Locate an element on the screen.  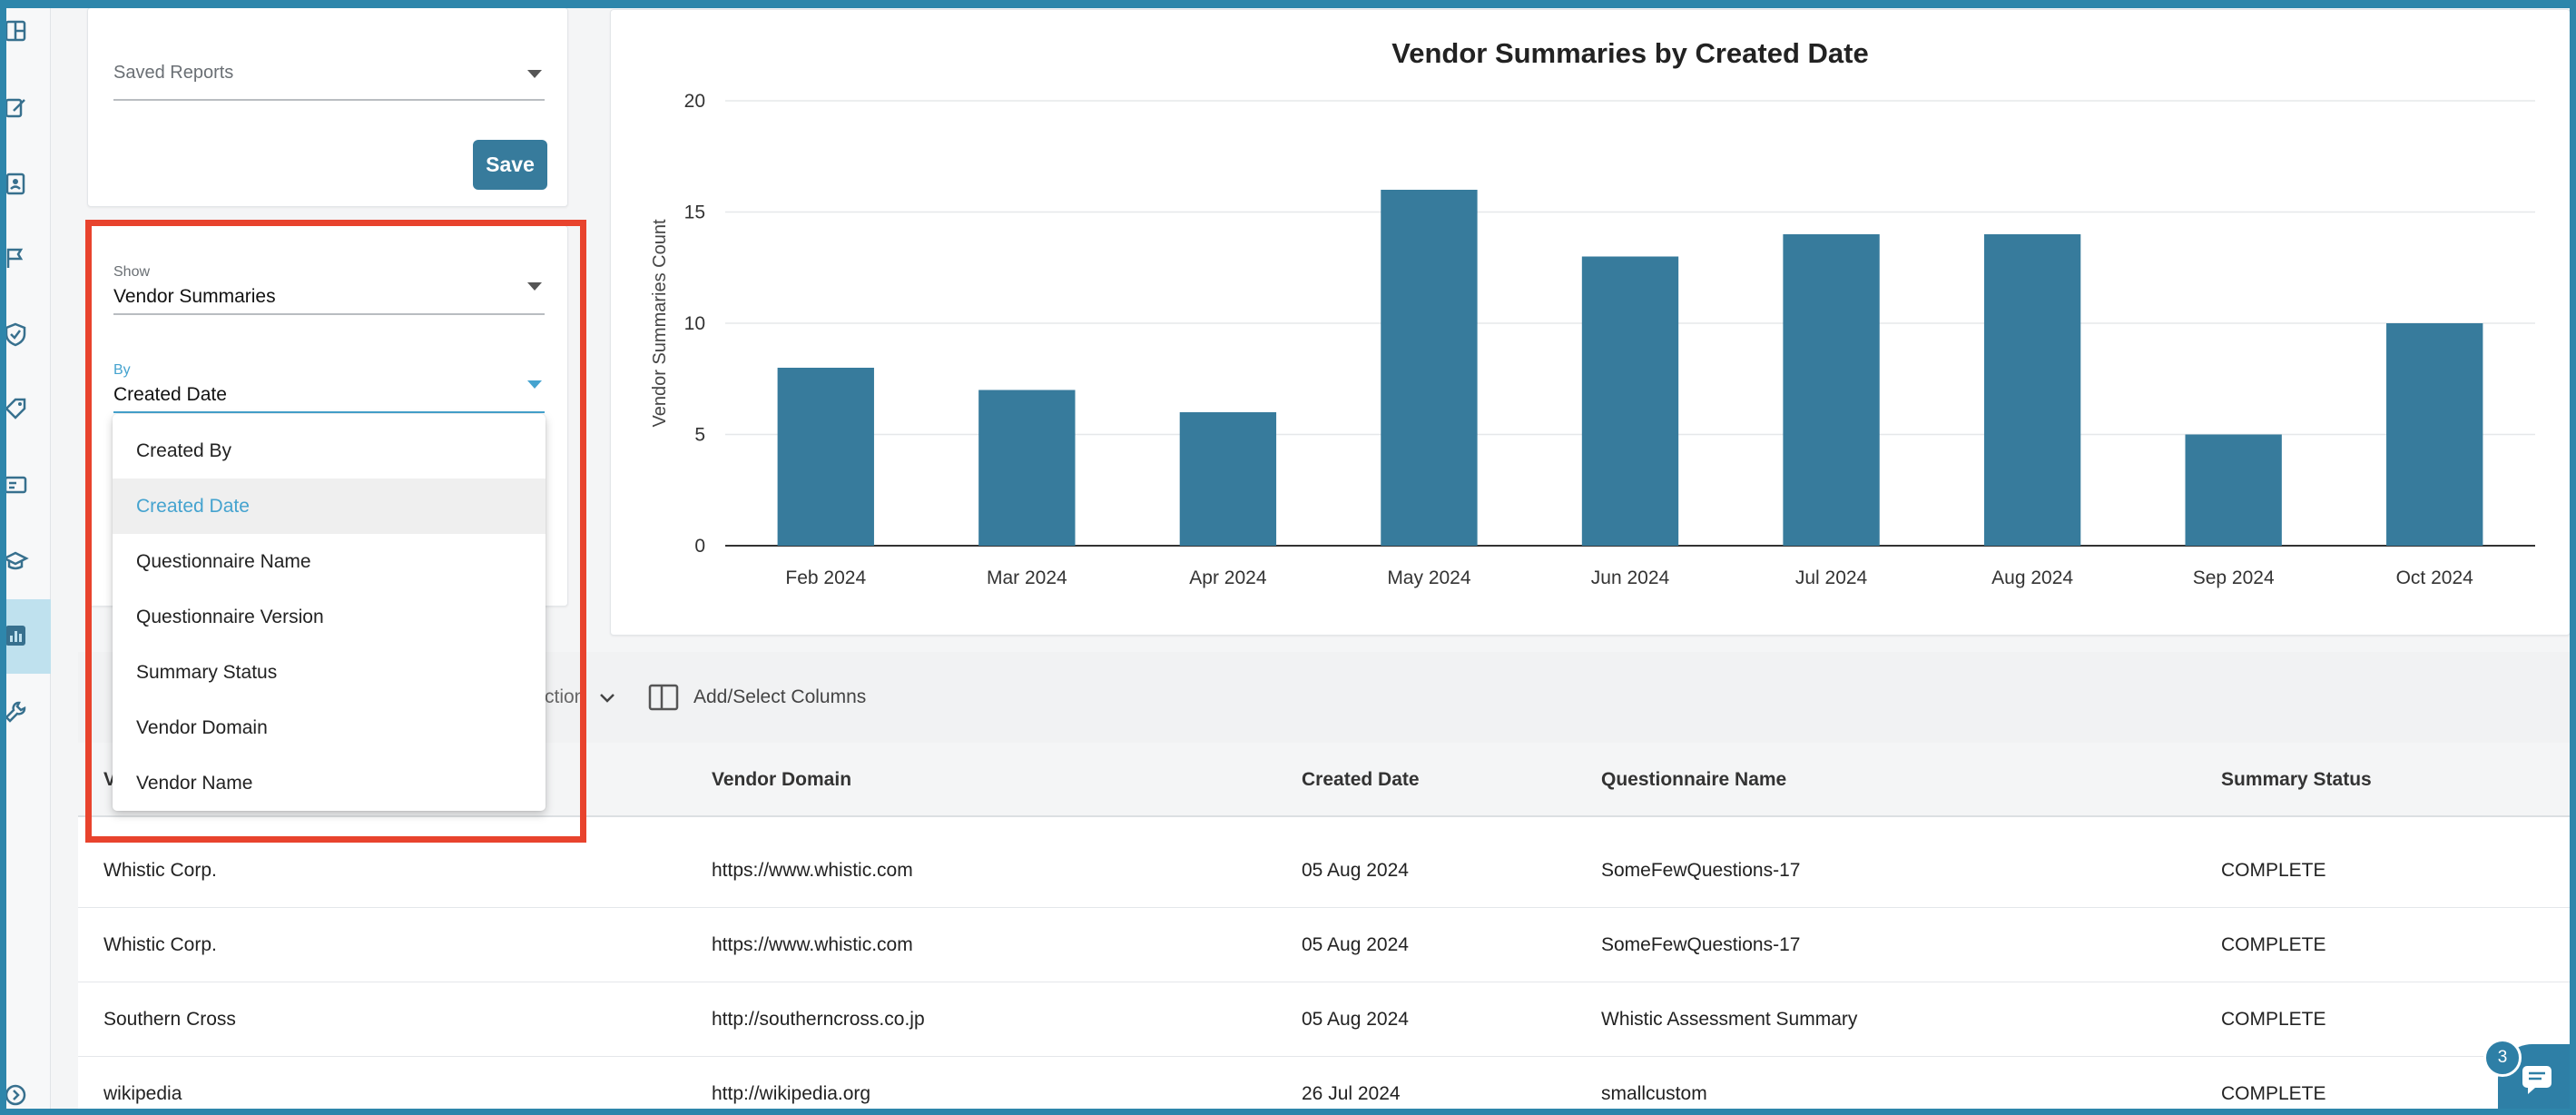
add-select-columns-button: Add/Select Columns is located at coordinates (757, 697).